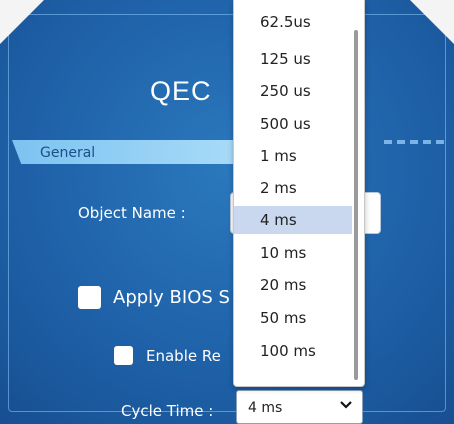 This screenshot has width=454, height=424. I want to click on enable-label: Enable Re, so click(183, 356).